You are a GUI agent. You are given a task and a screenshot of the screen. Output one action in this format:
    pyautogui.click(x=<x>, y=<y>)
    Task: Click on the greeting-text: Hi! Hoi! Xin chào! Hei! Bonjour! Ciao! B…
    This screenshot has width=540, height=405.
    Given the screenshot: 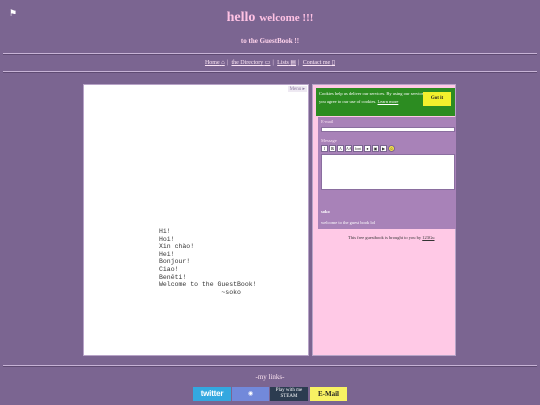 What is the action you would take?
    pyautogui.click(x=208, y=262)
    